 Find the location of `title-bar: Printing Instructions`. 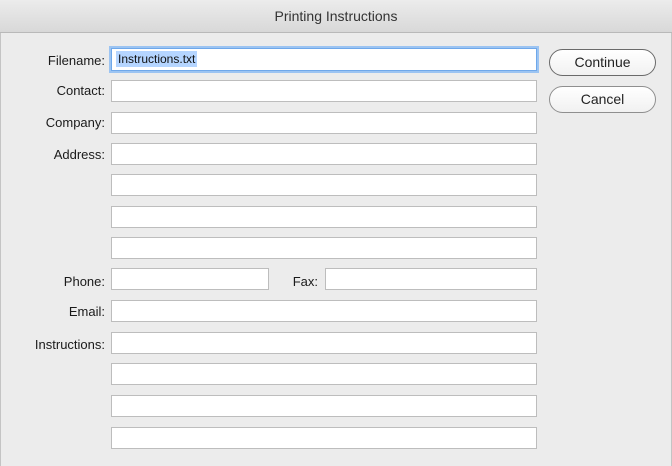

title-bar: Printing Instructions is located at coordinates (336, 16).